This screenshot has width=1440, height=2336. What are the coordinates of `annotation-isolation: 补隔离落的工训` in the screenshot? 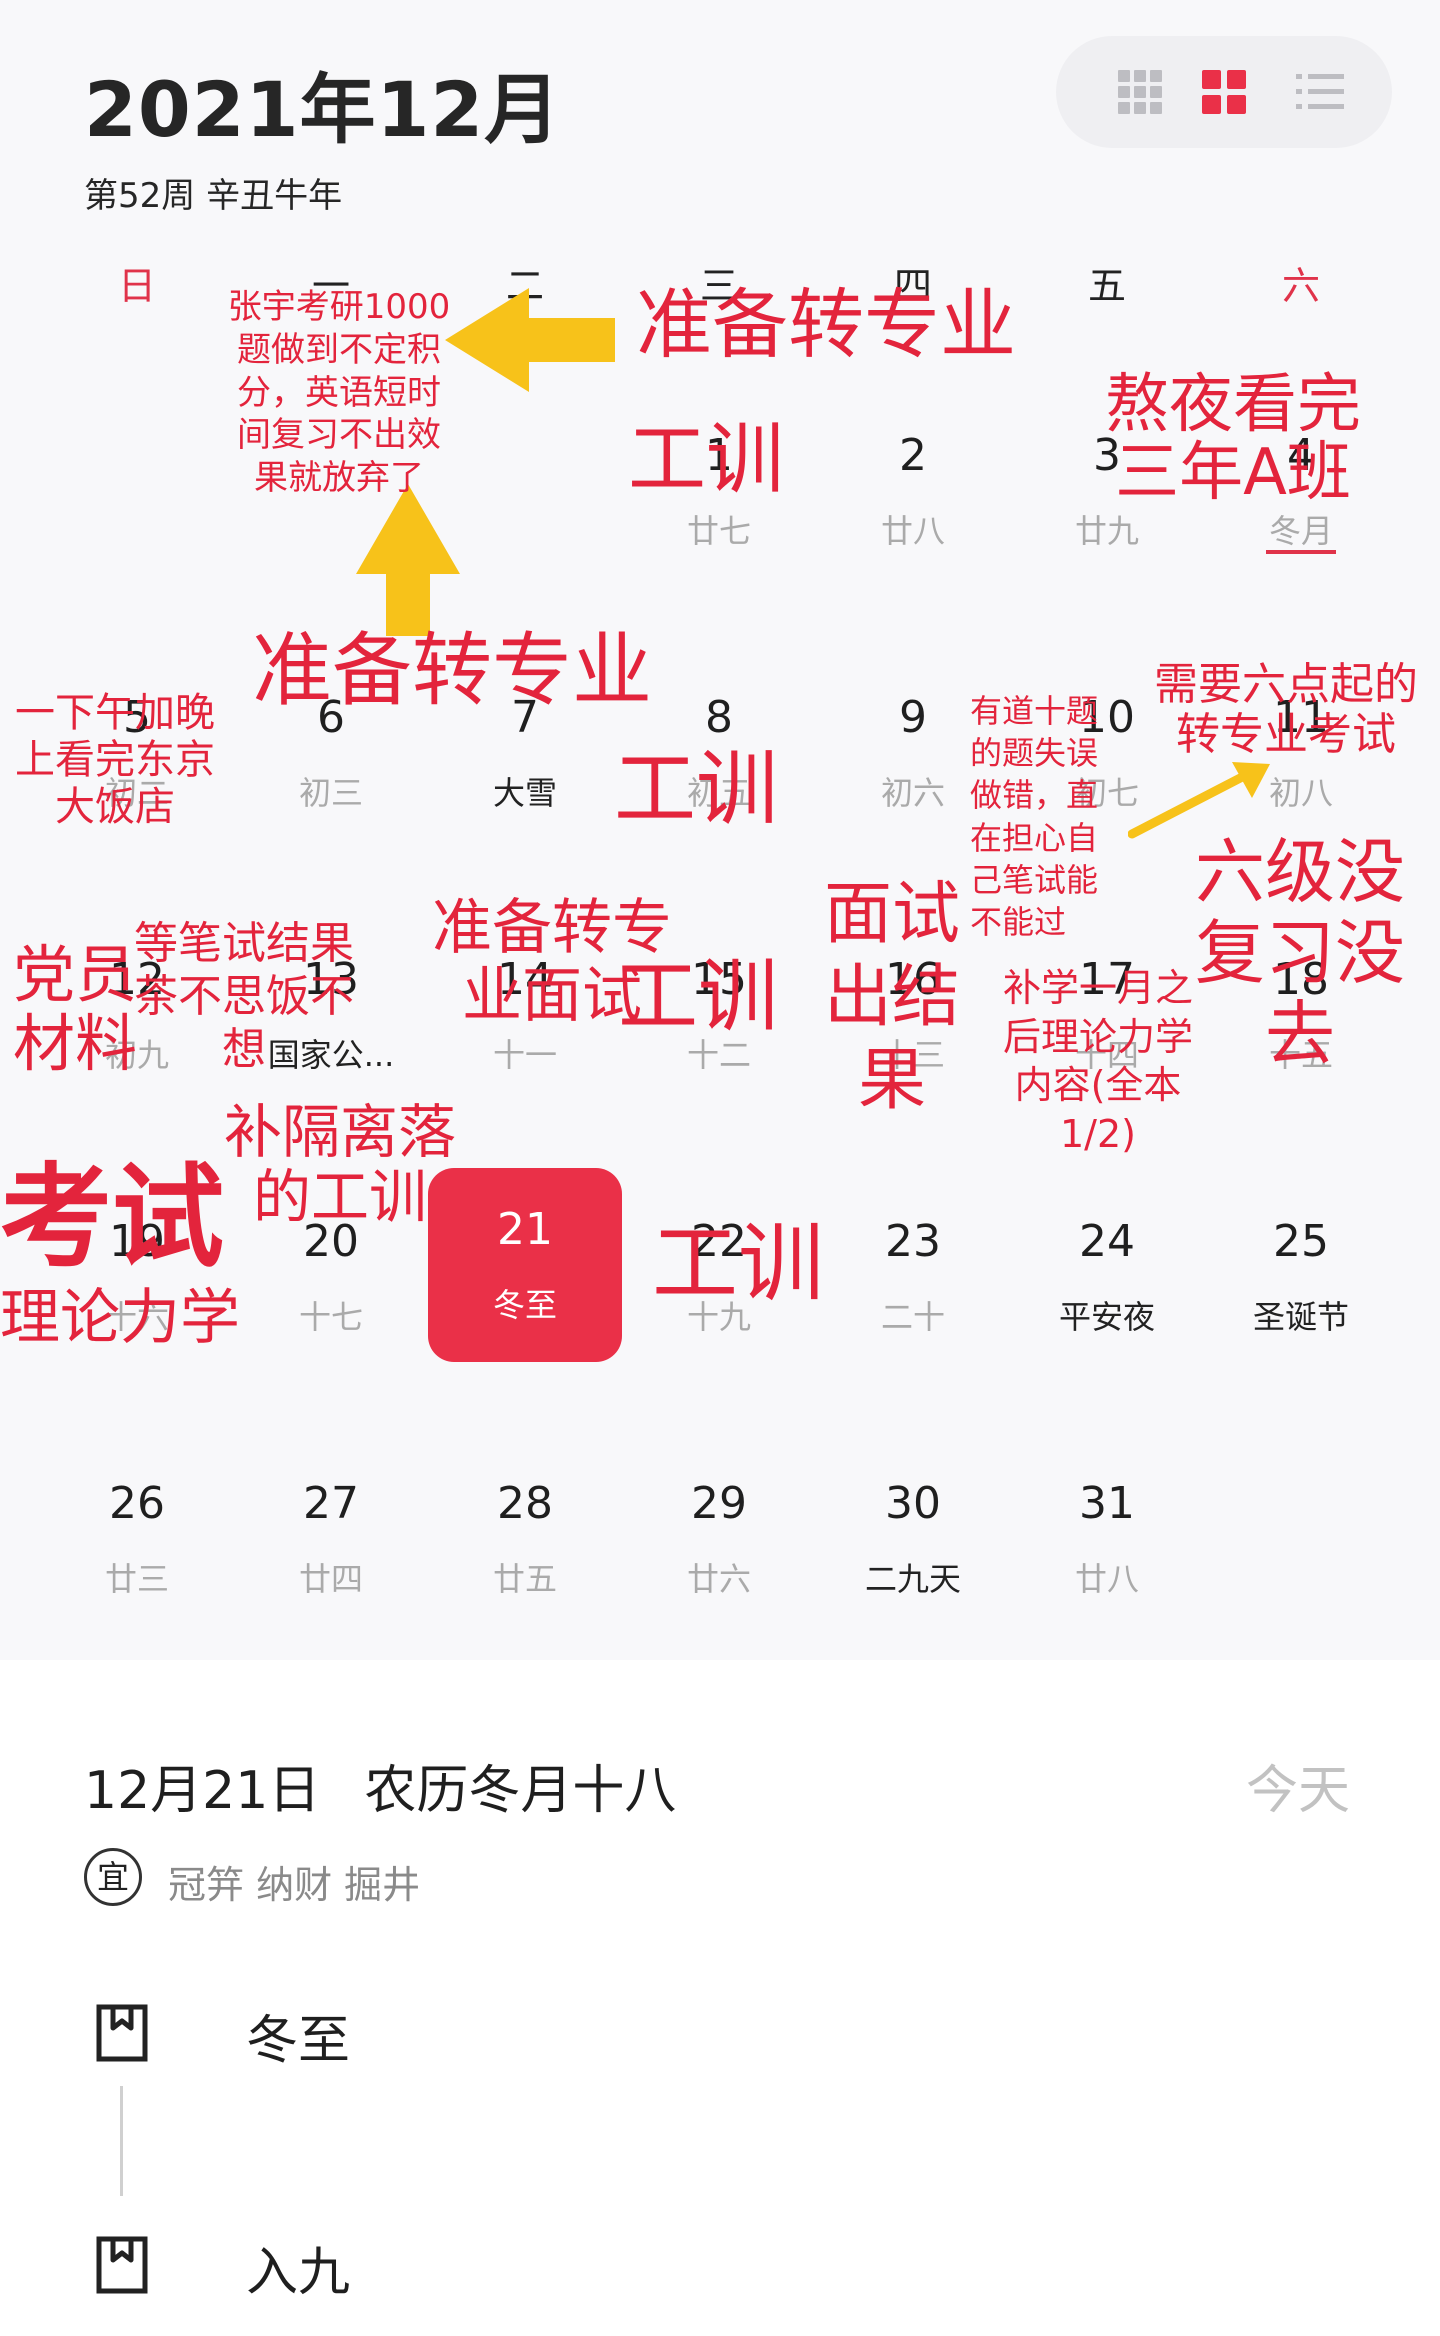 It's located at (339, 1164).